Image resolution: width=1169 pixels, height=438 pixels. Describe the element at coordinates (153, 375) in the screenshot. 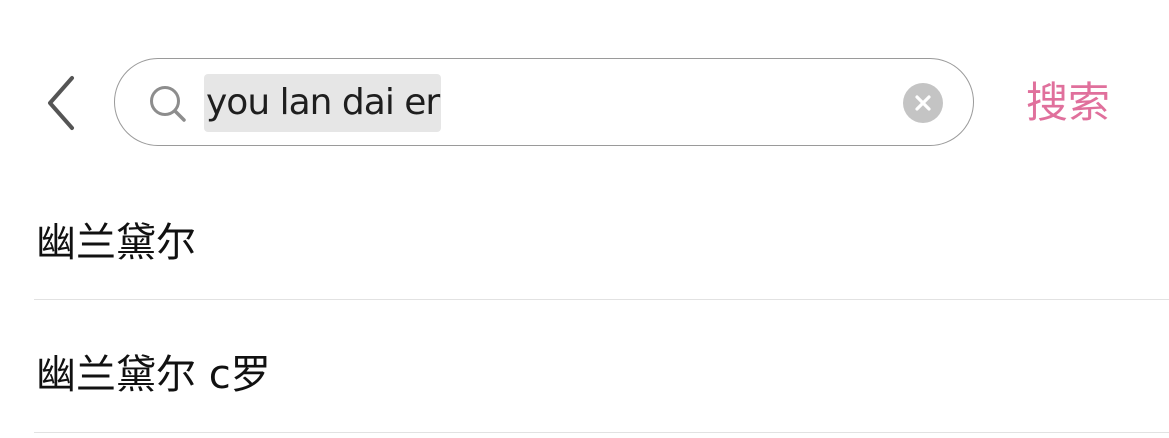

I see `suggestion-label: 幽兰黛尔 c罗` at that location.